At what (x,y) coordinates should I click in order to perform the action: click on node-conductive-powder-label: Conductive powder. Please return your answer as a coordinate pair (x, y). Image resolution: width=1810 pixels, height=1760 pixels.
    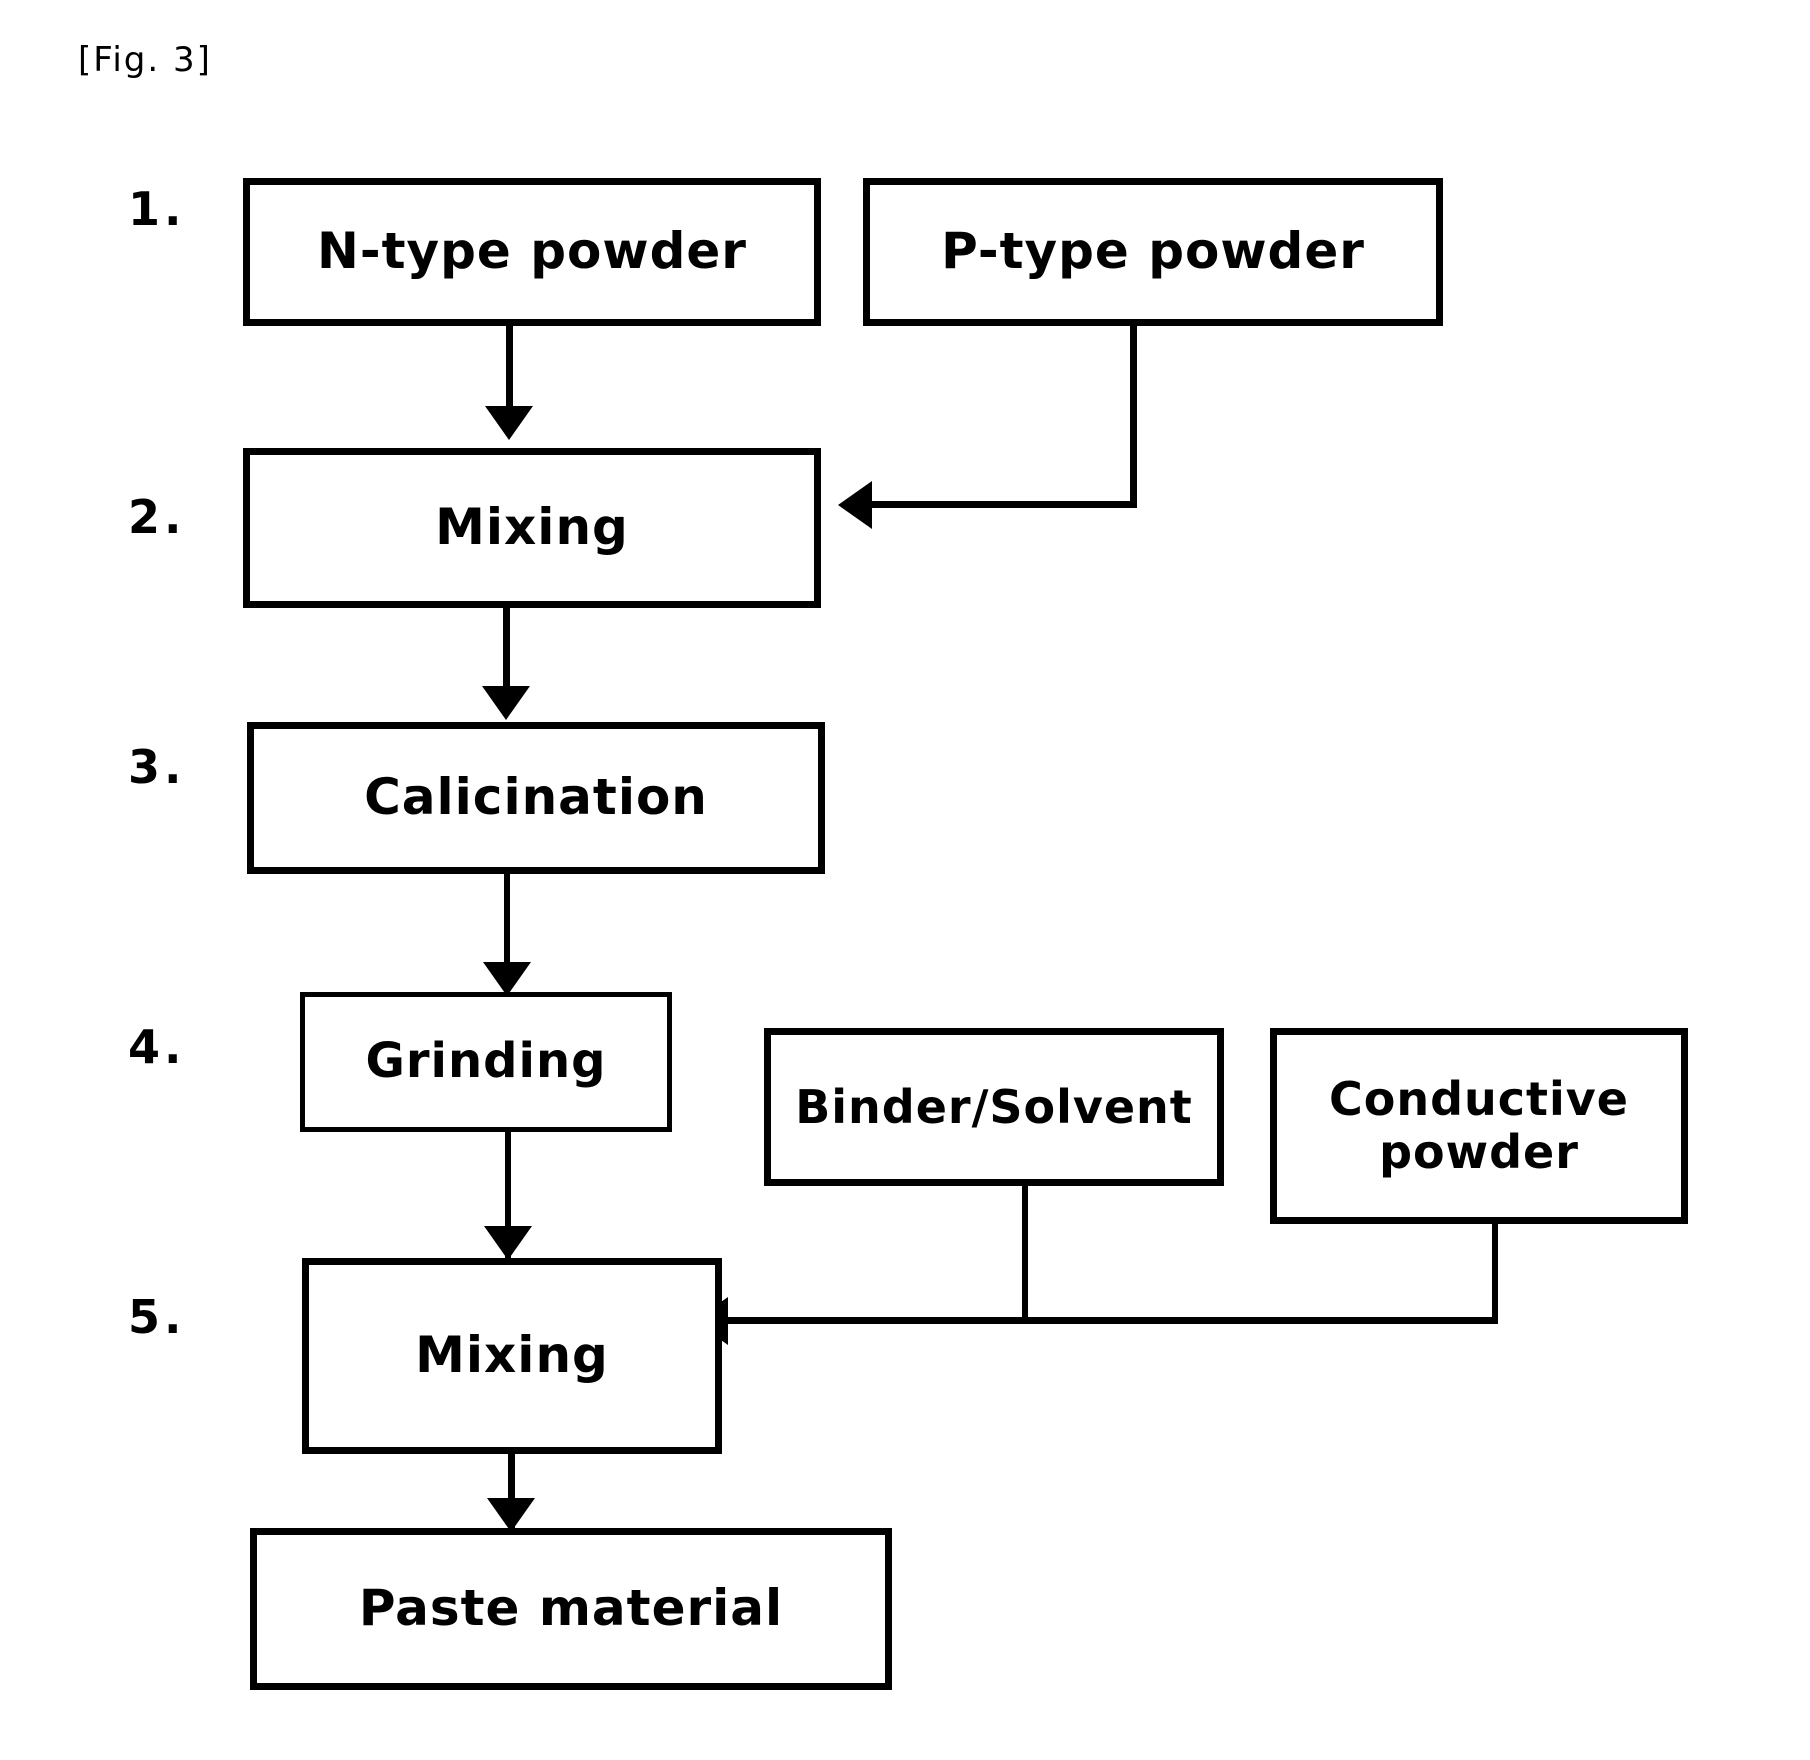
    Looking at the image, I should click on (1479, 1125).